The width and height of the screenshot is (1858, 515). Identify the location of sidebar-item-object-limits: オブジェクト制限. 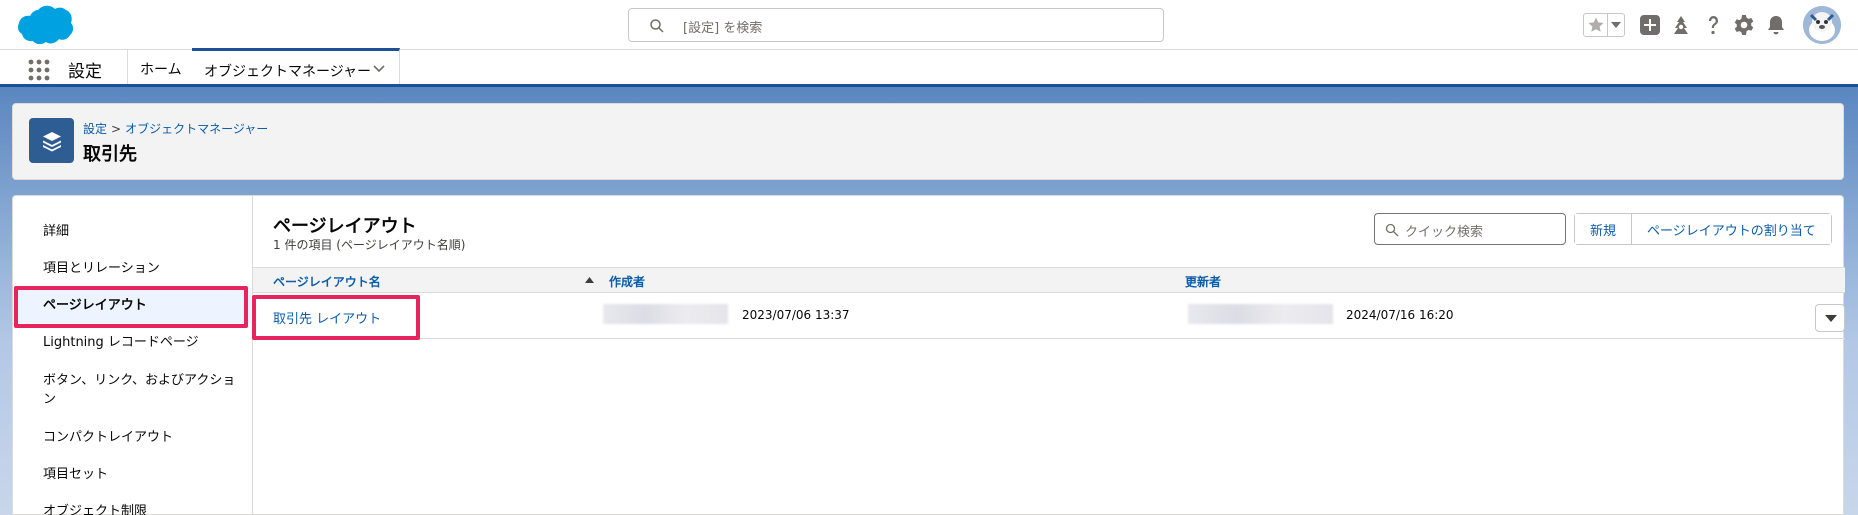
(143, 508).